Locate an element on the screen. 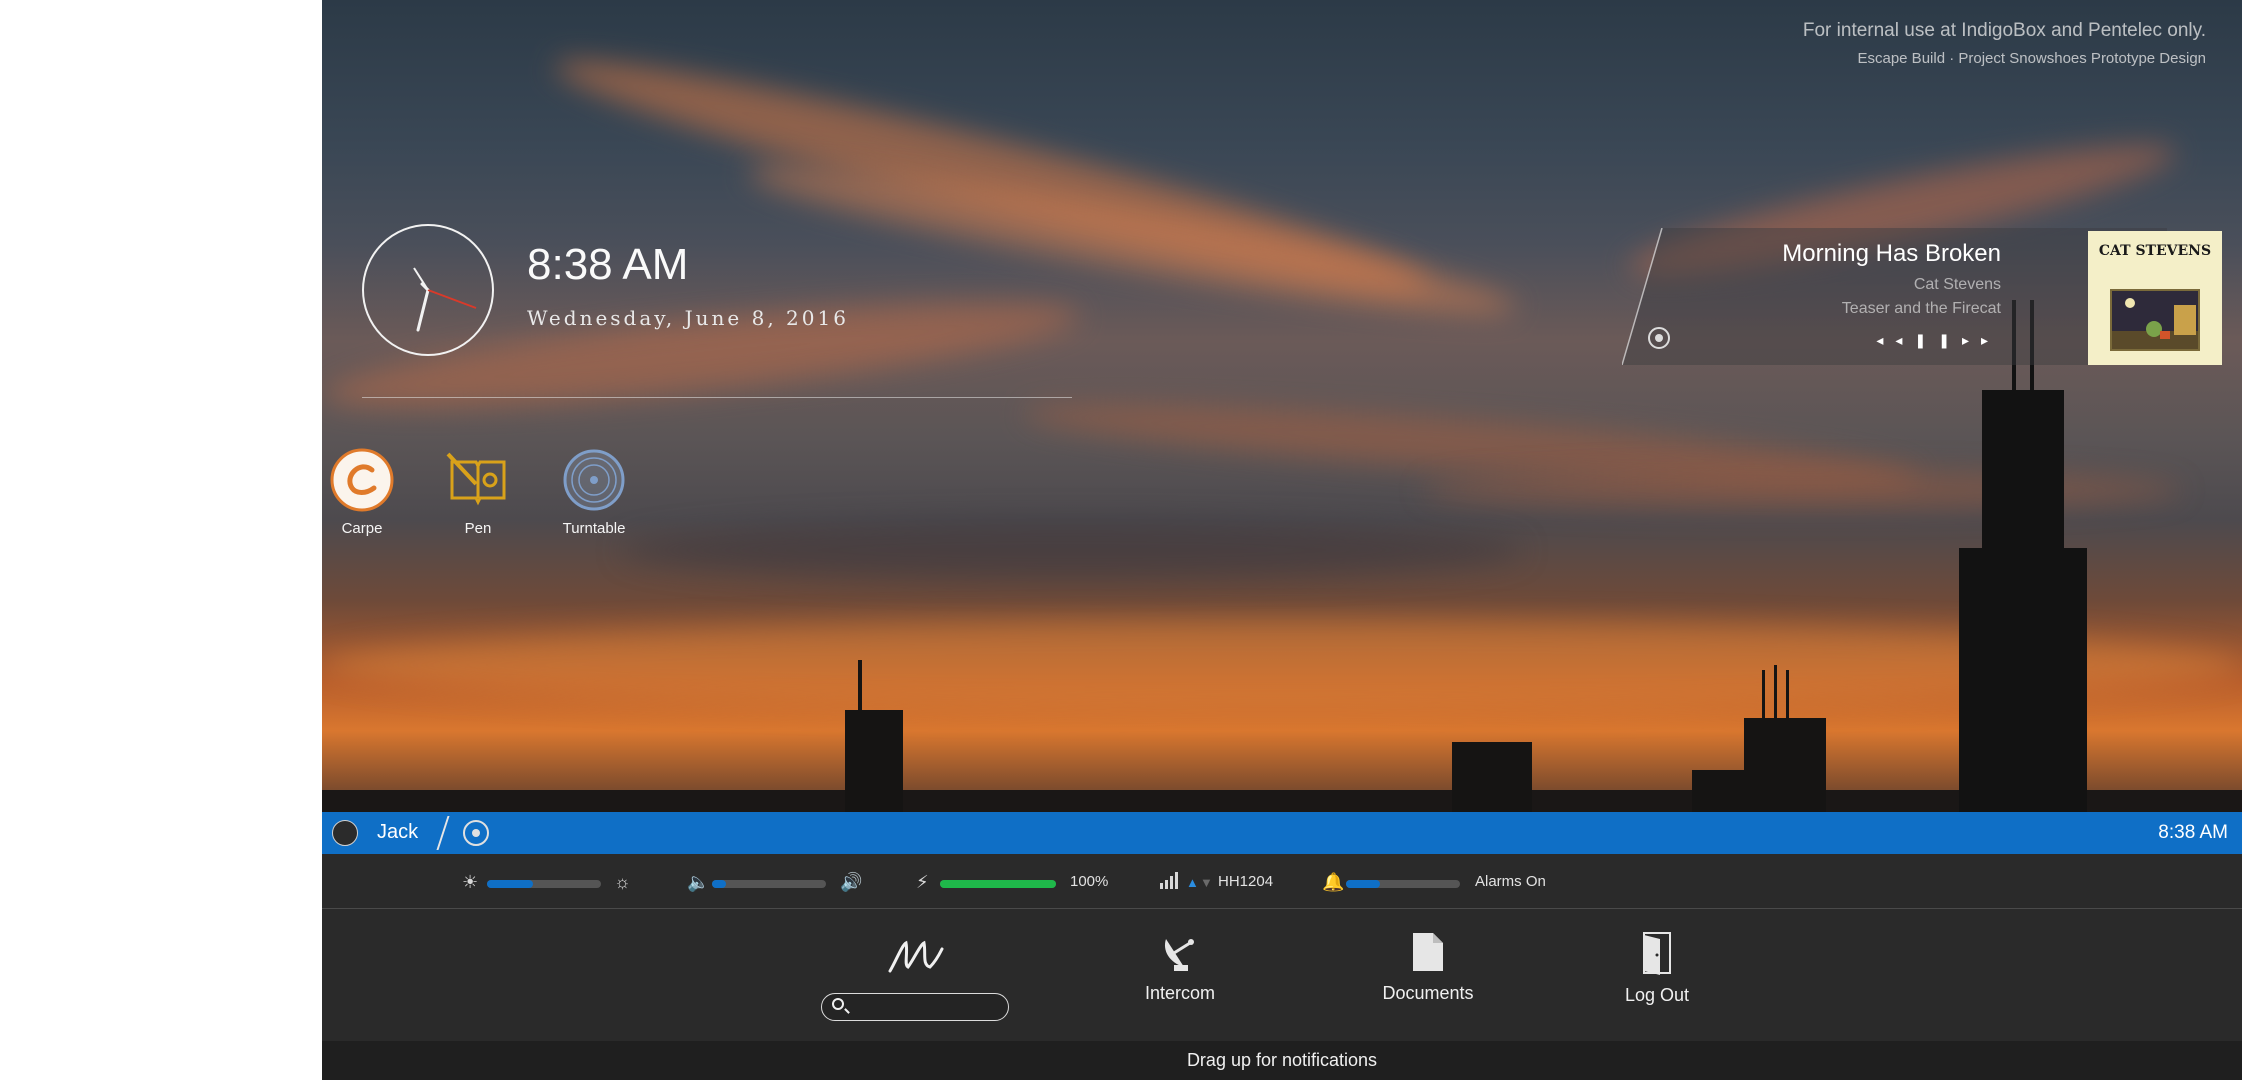 The width and height of the screenshot is (2242, 1080). home-launcher-button is located at coordinates (915, 957).